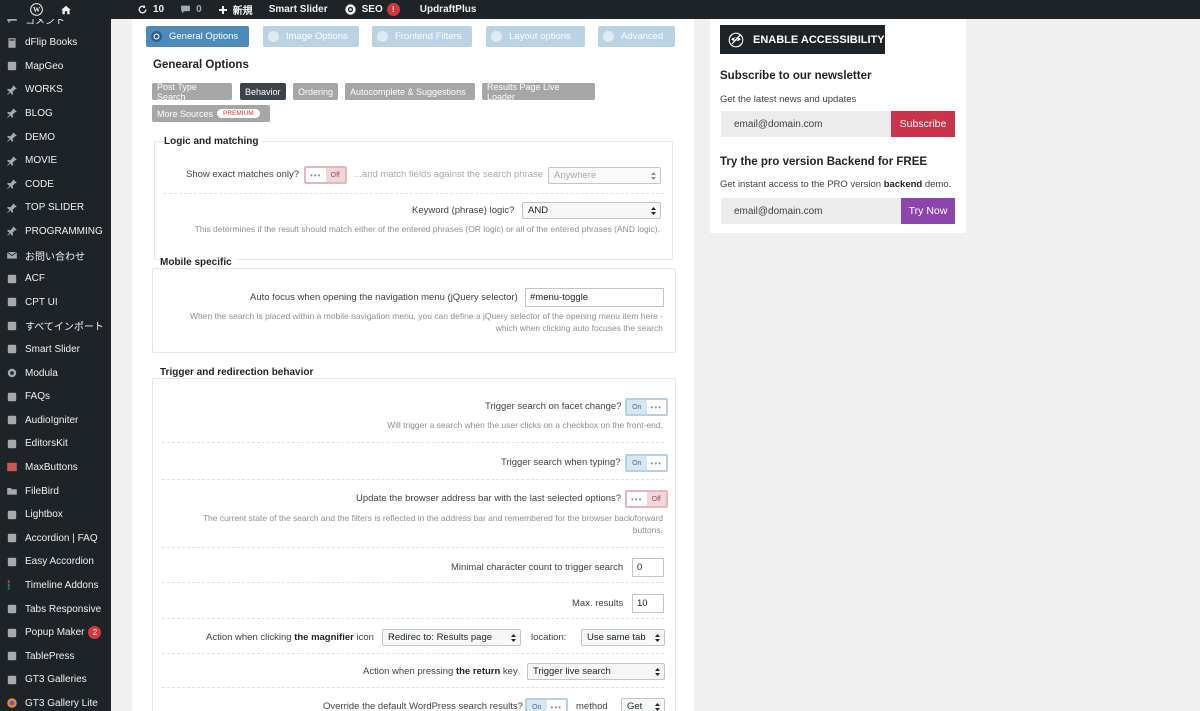  I want to click on comments-count: 0, so click(199, 9).